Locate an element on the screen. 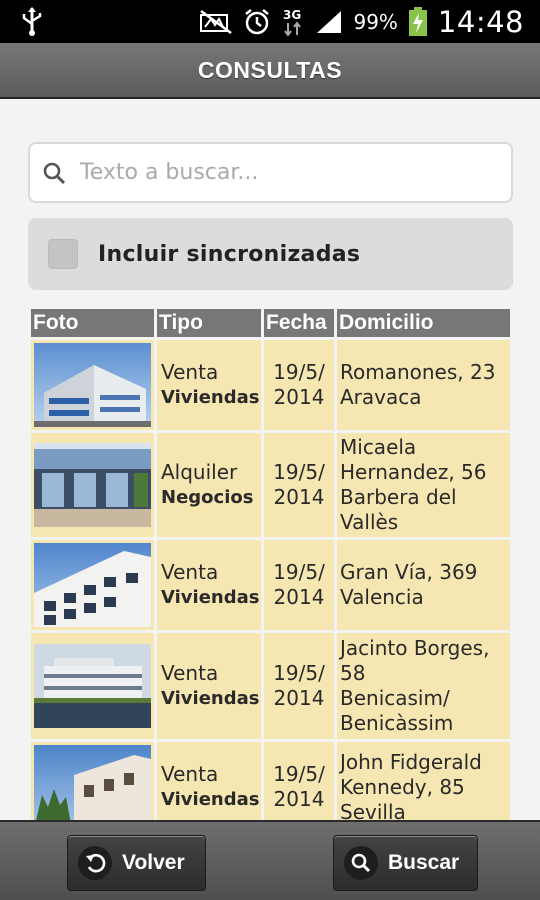 This screenshot has width=540, height=900. search-box is located at coordinates (270, 172).